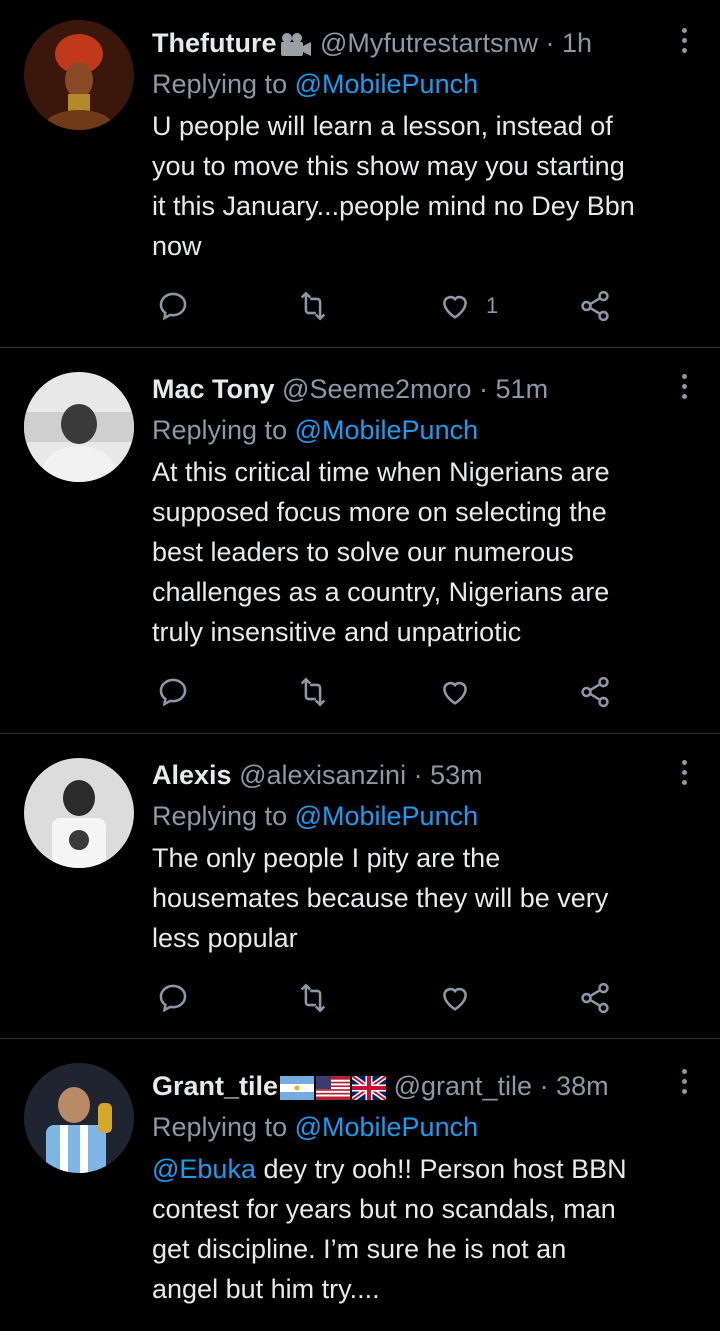  Describe the element at coordinates (363, 552) in the screenshot. I see `tweet-line: best leaders to solve our numerous` at that location.